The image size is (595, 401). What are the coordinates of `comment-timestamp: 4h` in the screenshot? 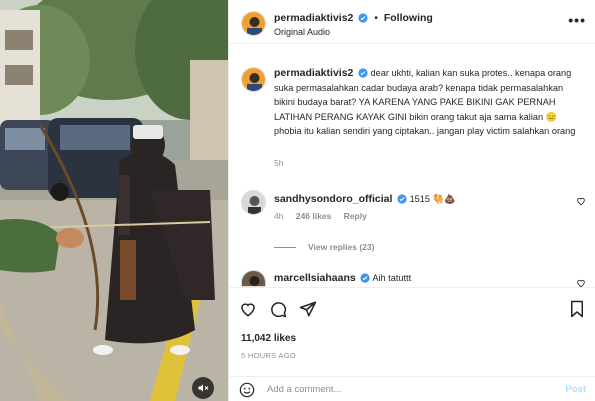 It's located at (279, 216).